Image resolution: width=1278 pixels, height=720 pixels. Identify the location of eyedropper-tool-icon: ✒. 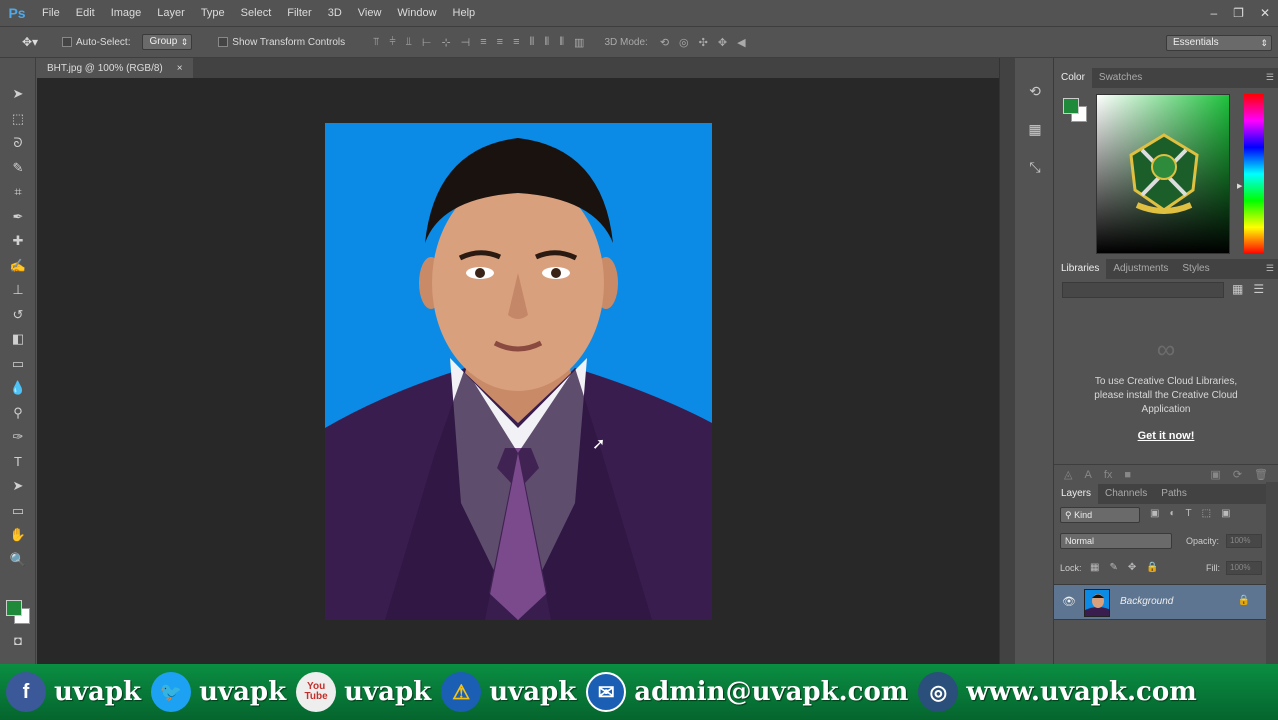
(18, 217).